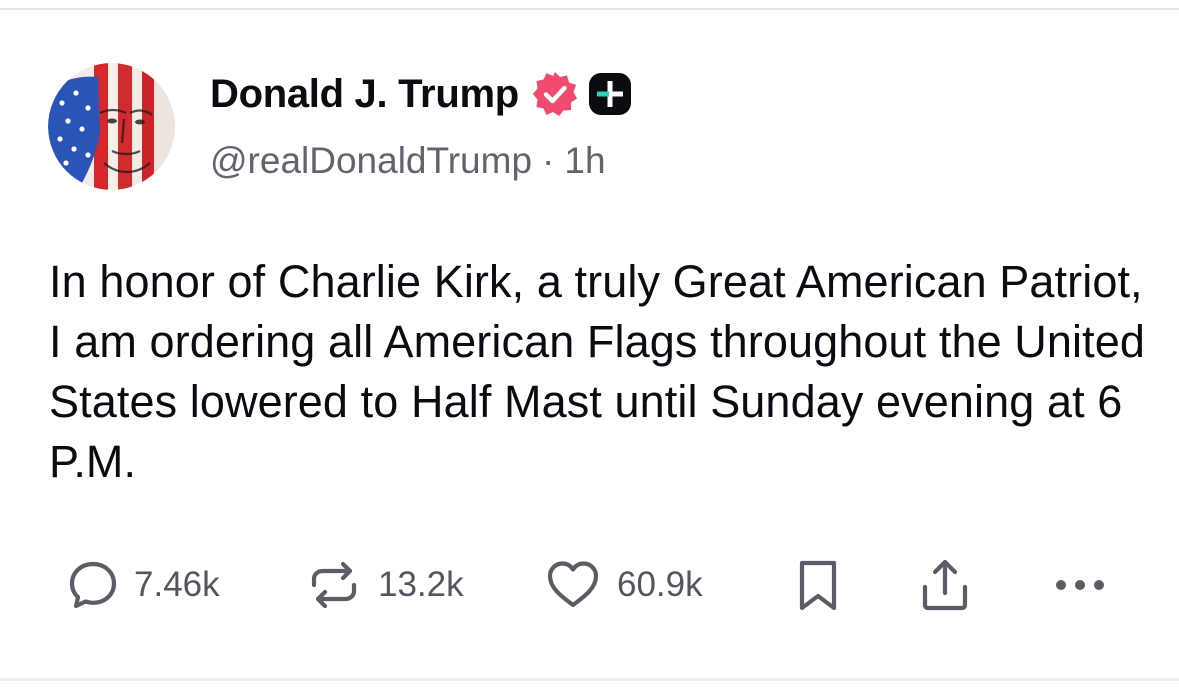 Image resolution: width=1179 pixels, height=696 pixels. I want to click on verified-badge-icon, so click(555, 94).